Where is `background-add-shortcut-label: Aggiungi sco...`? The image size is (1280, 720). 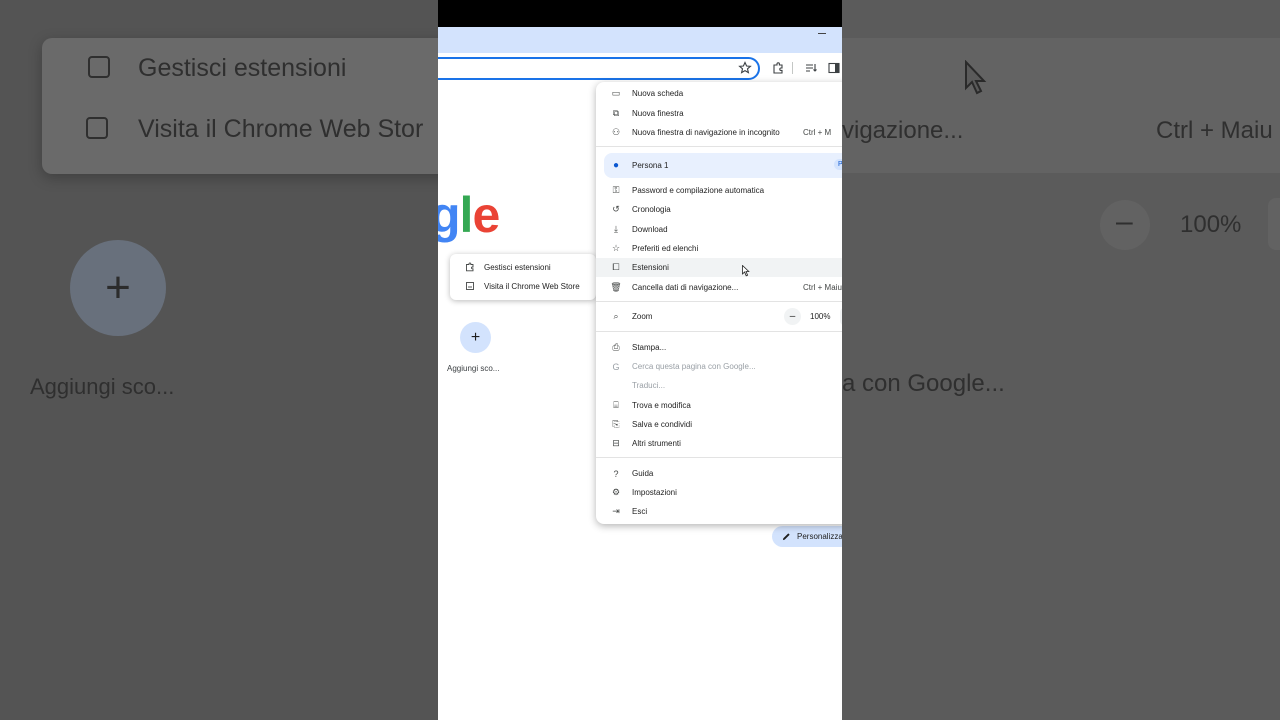 background-add-shortcut-label: Aggiungi sco... is located at coordinates (102, 386).